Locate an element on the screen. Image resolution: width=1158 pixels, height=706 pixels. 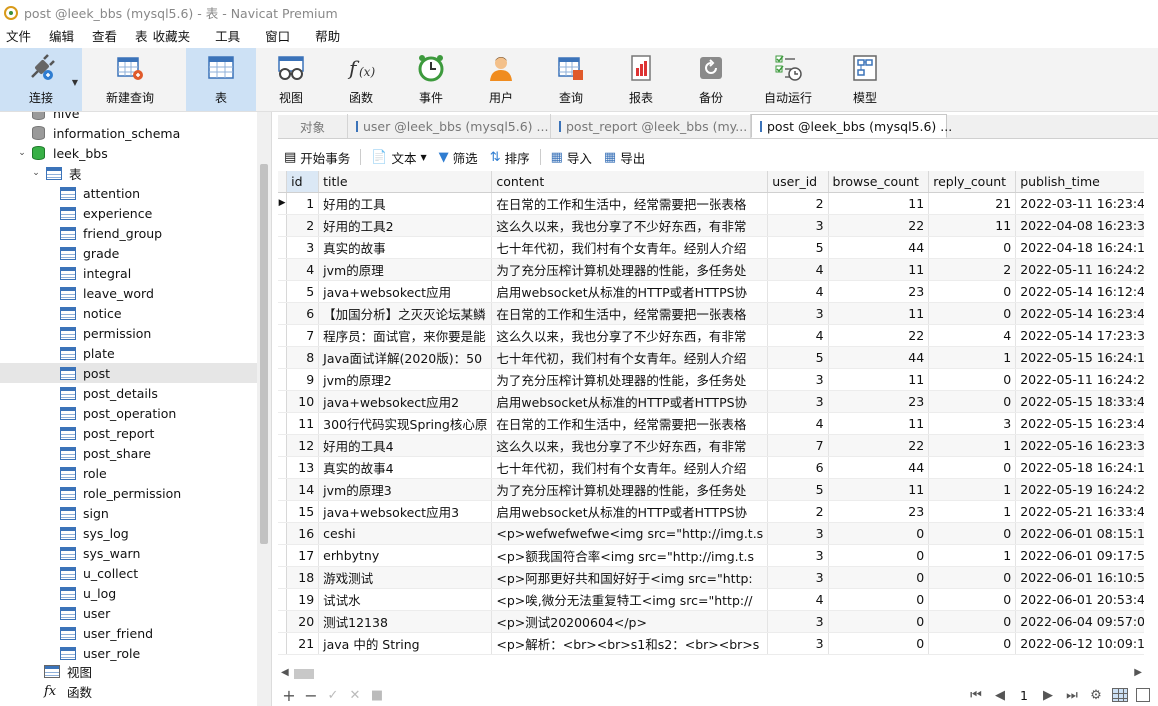
tree-item-table: role_permission is located at coordinates (129, 493).